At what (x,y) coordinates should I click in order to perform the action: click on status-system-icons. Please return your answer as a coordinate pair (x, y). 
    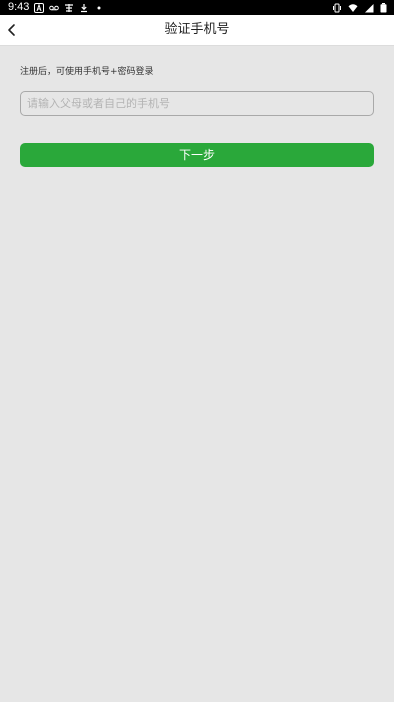
    Looking at the image, I should click on (359, 7).